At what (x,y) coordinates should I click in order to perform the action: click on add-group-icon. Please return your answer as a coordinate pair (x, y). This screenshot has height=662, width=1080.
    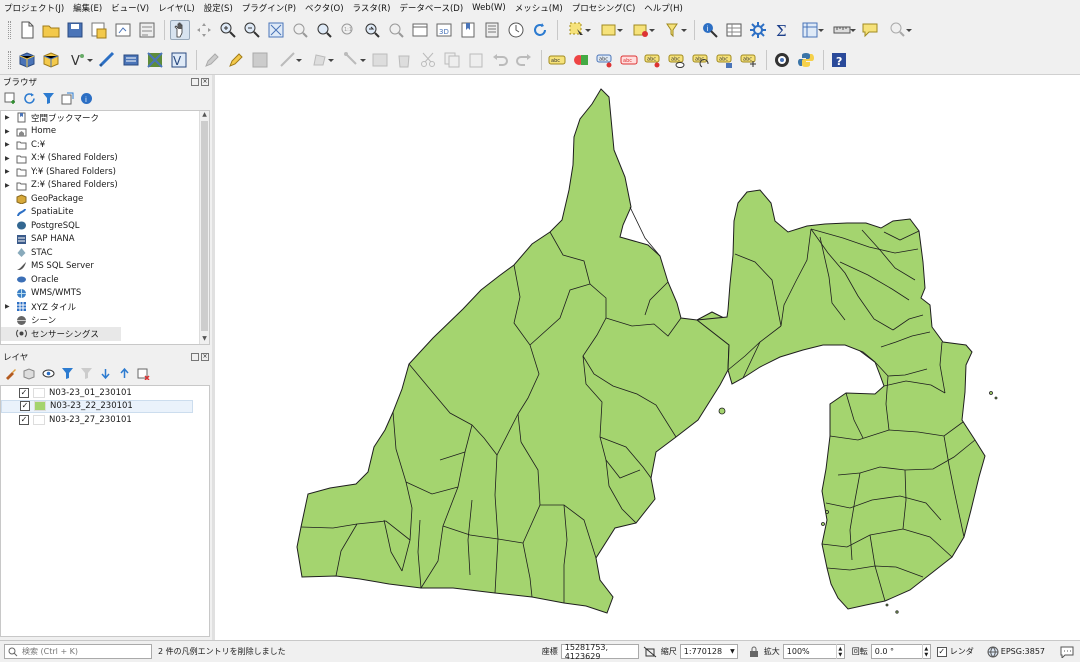
    Looking at the image, I should click on (29, 373).